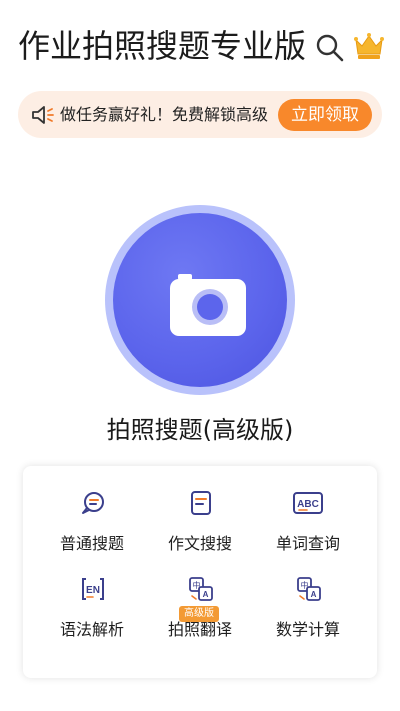 The height and width of the screenshot is (711, 400). I want to click on tool-label: 单词查询, so click(307, 543).